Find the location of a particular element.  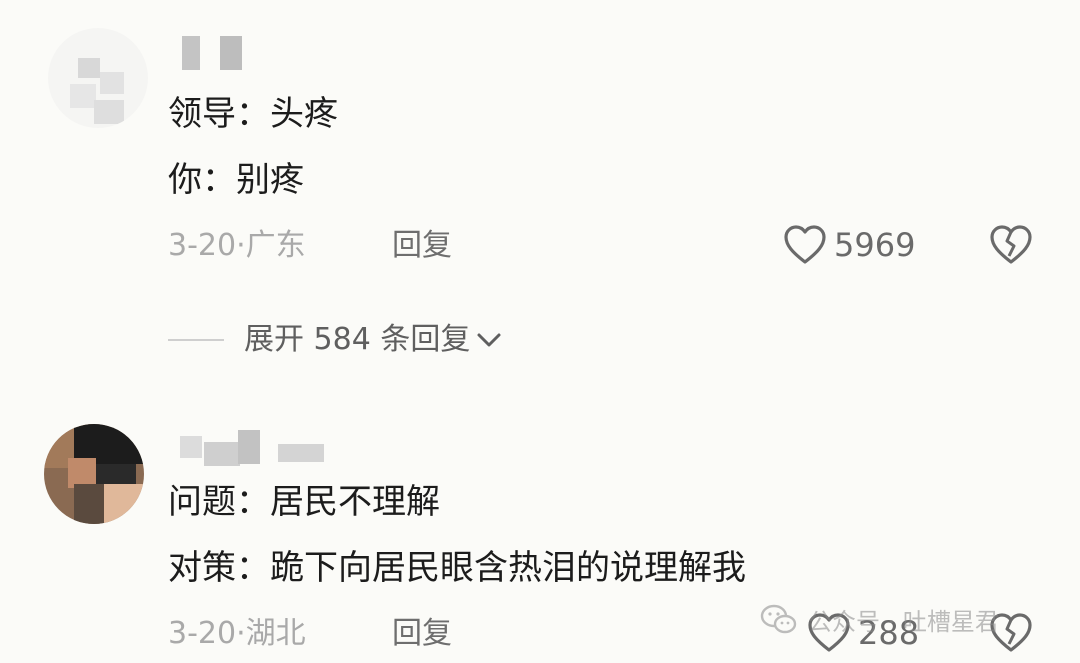

comment-meta: 3-20·湖北 is located at coordinates (237, 633).